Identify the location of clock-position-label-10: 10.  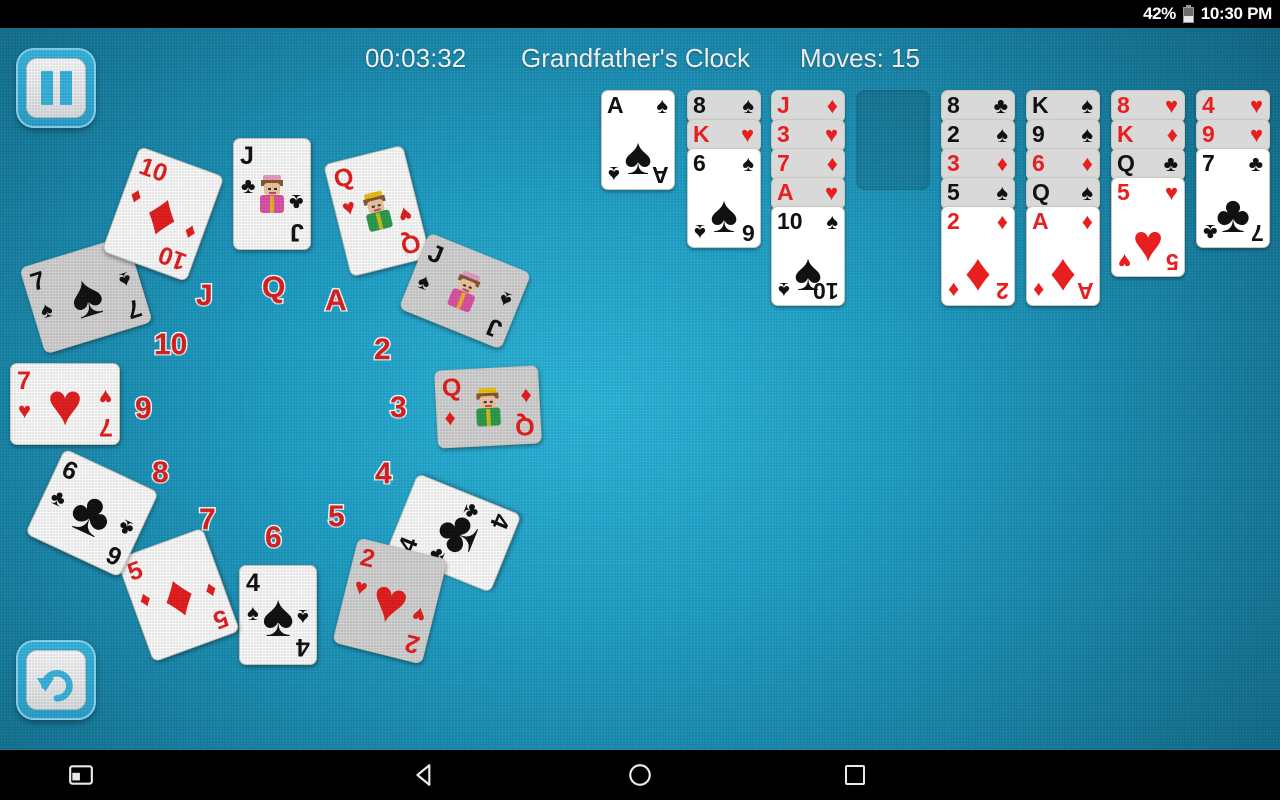
(170, 345).